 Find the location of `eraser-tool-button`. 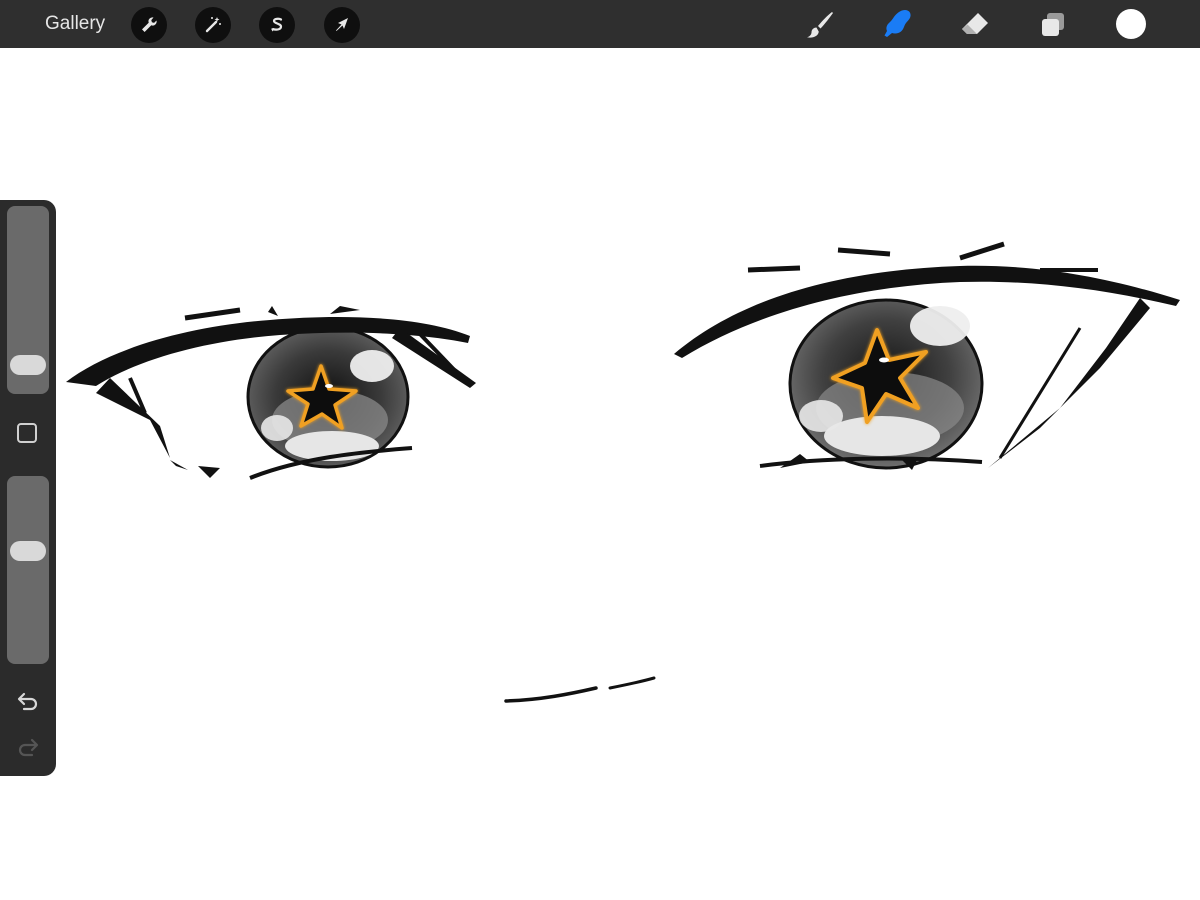

eraser-tool-button is located at coordinates (975, 25).